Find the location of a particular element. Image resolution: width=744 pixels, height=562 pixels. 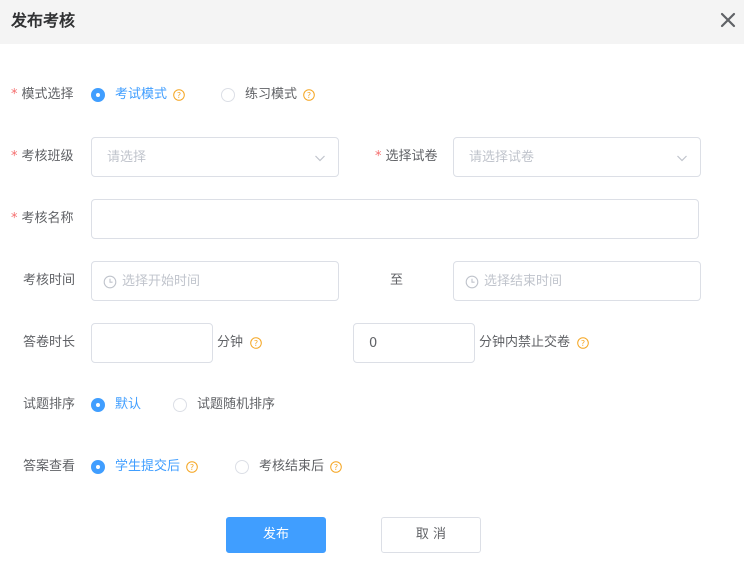

radio-order-default: 默认 is located at coordinates (116, 405).